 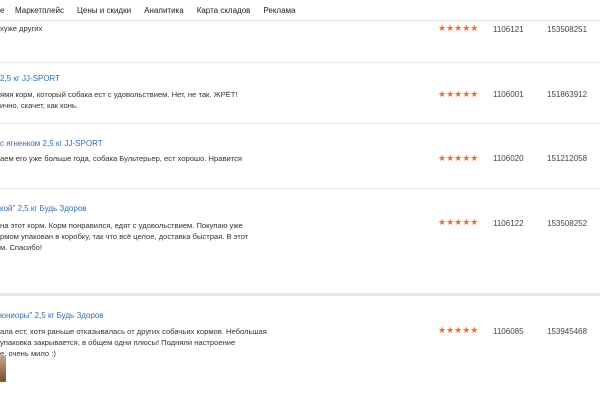 What do you see at coordinates (508, 158) in the screenshot?
I see `review-id: 1106020` at bounding box center [508, 158].